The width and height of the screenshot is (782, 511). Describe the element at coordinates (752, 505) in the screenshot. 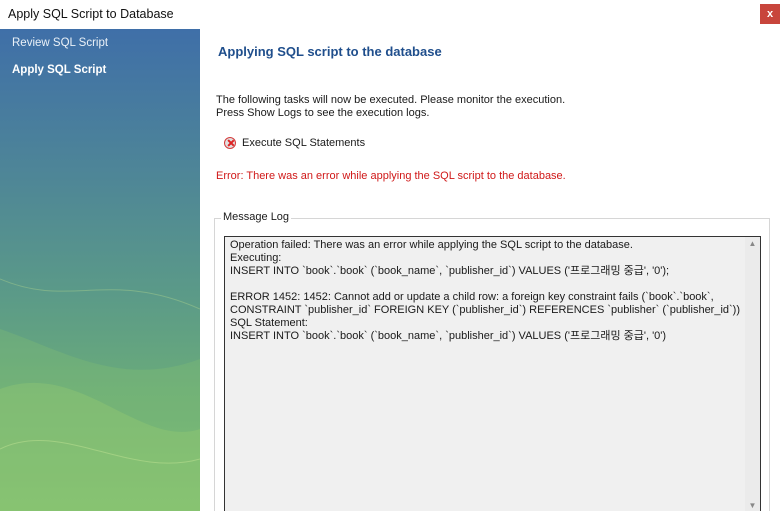

I see `scroll-down-icon: ▼` at that location.